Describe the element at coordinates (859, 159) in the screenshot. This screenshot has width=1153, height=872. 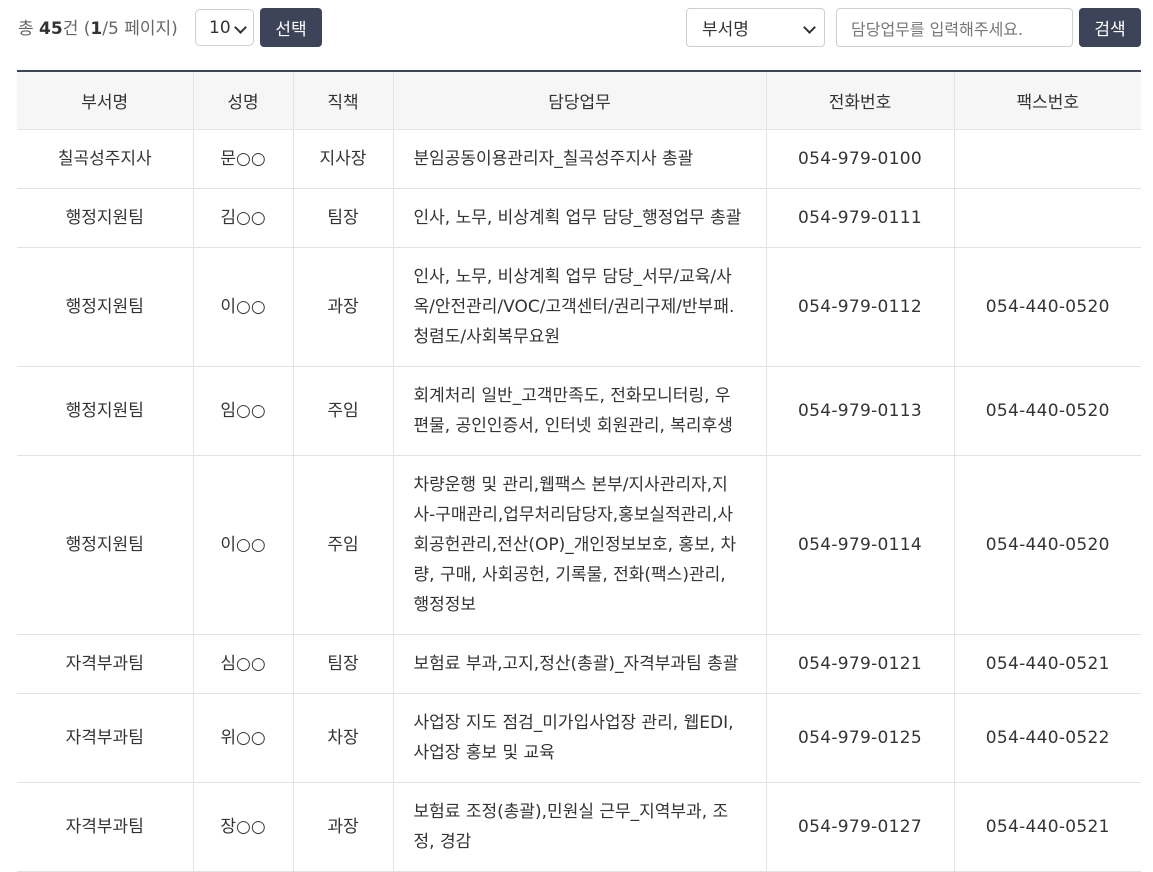
I see `cell-phone: 054-979-0100` at that location.